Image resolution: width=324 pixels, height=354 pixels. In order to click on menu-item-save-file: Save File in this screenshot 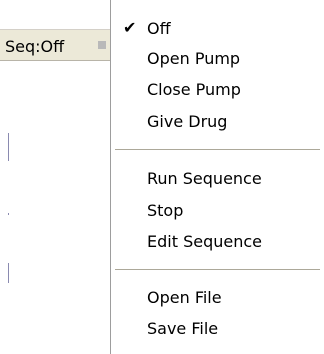, I will do `click(217, 329)`.